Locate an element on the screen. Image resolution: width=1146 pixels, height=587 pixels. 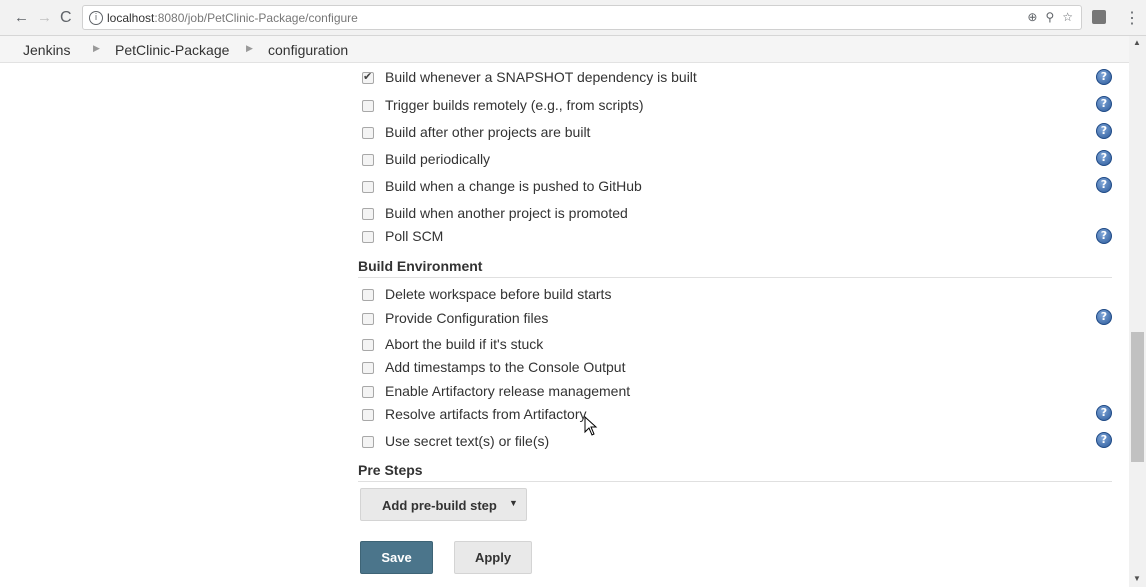
save-button: Save is located at coordinates (396, 557).